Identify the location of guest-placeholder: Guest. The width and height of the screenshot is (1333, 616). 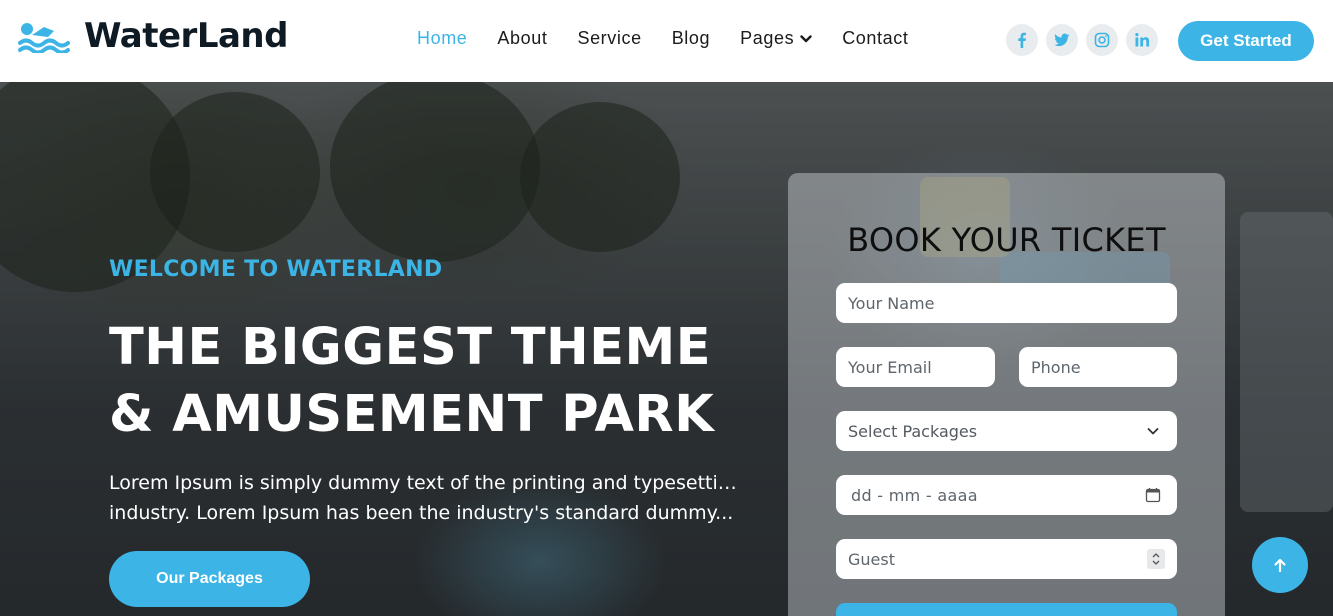
(871, 559).